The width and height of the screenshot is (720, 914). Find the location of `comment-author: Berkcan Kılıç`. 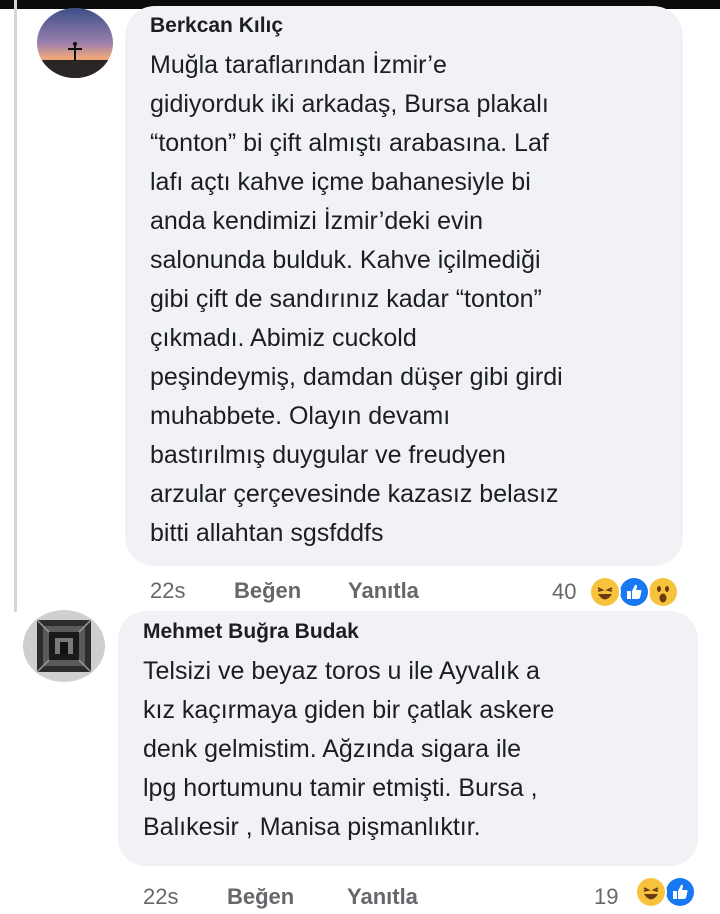

comment-author: Berkcan Kılıç is located at coordinates (216, 26).